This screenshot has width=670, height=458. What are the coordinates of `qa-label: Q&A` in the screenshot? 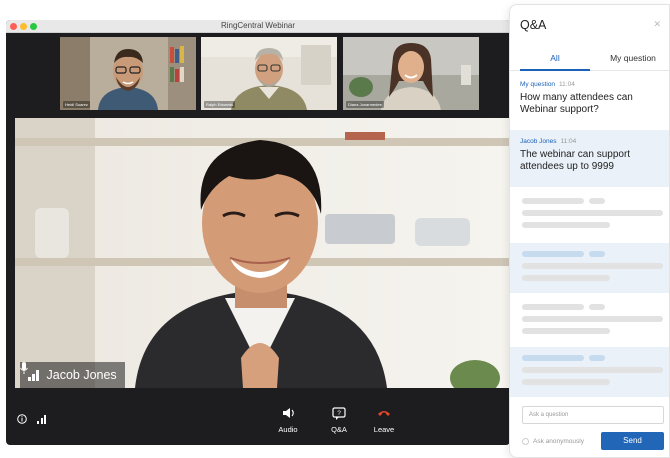 It's located at (339, 429).